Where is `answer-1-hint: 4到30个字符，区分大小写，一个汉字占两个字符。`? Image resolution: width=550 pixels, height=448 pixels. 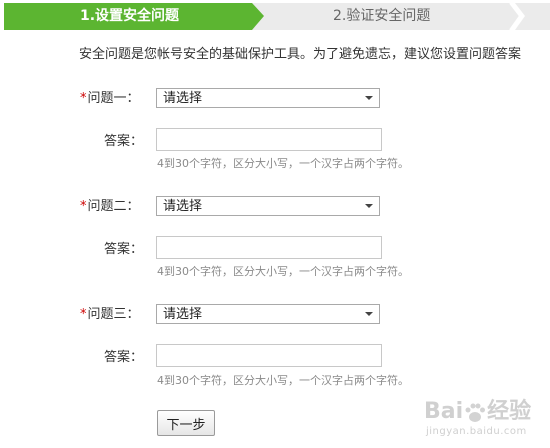 answer-1-hint: 4到30个字符，区分大小写，一个汉字占两个字符。 is located at coordinates (283, 163).